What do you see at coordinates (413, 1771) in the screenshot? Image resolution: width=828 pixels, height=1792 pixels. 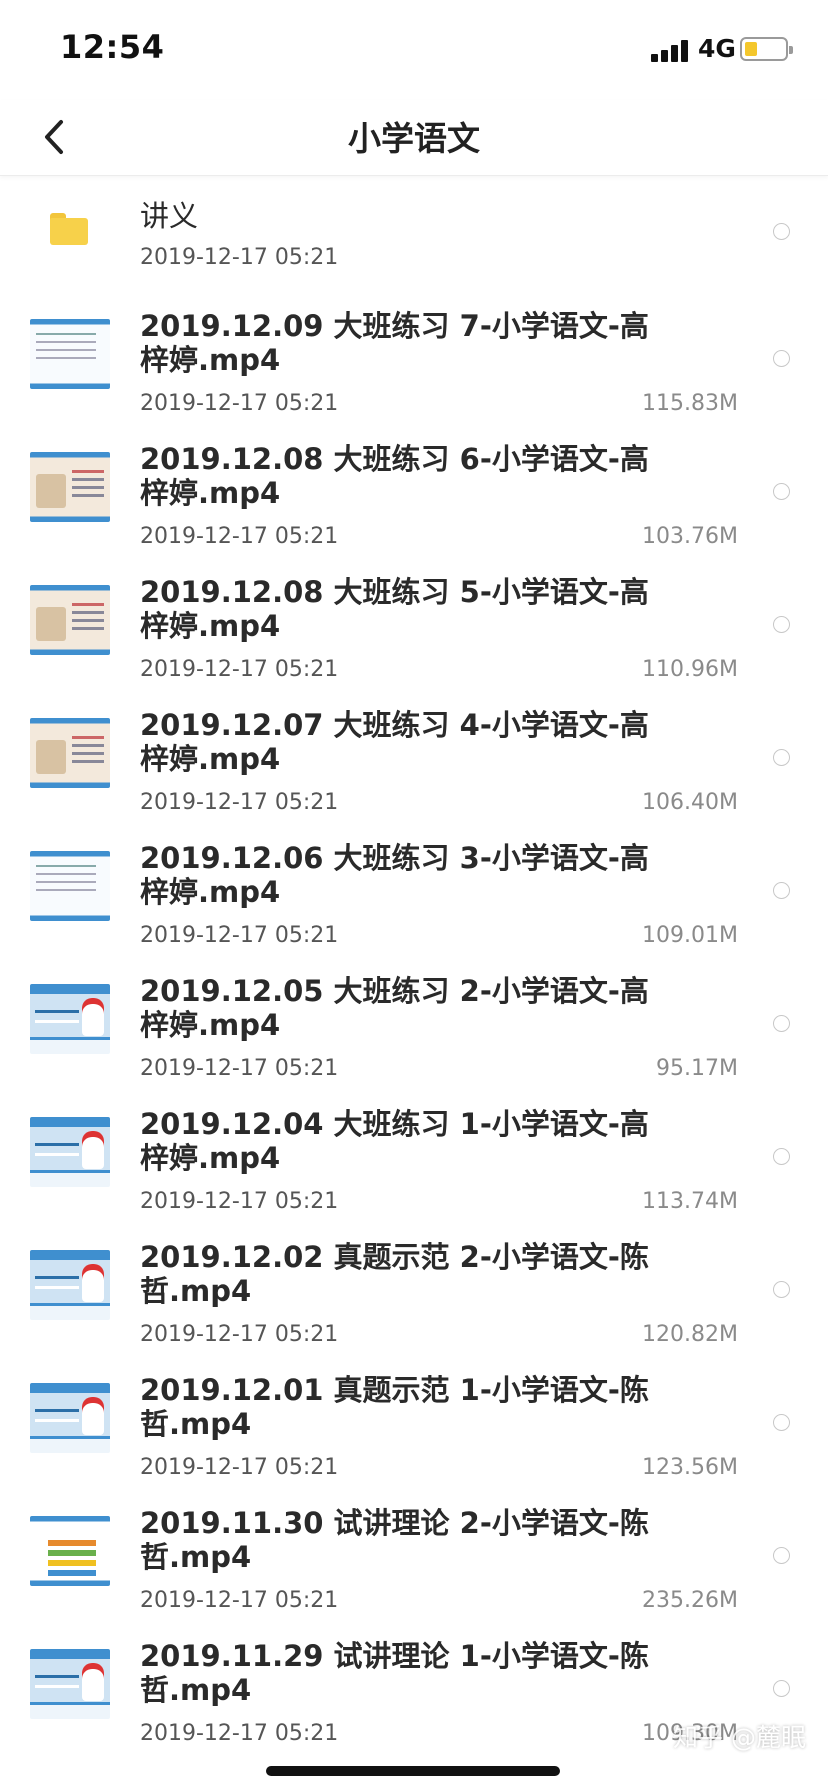 I see `home-indicator` at bounding box center [413, 1771].